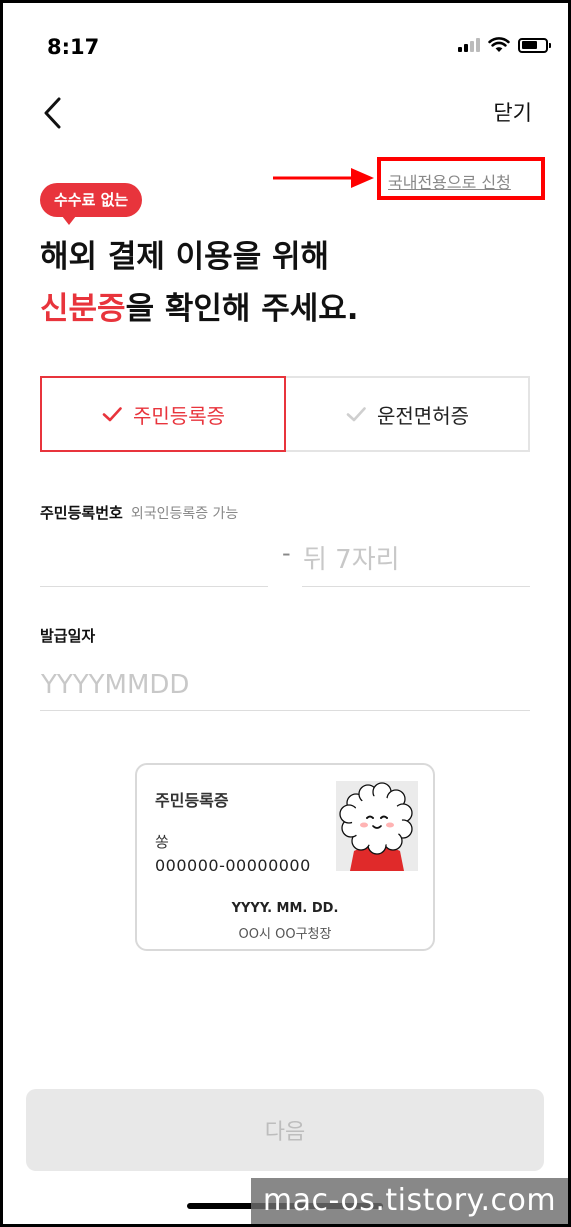 This screenshot has width=571, height=1227. What do you see at coordinates (185, 257) in the screenshot?
I see `headline-line1: 해외 결제 이용을 위해` at bounding box center [185, 257].